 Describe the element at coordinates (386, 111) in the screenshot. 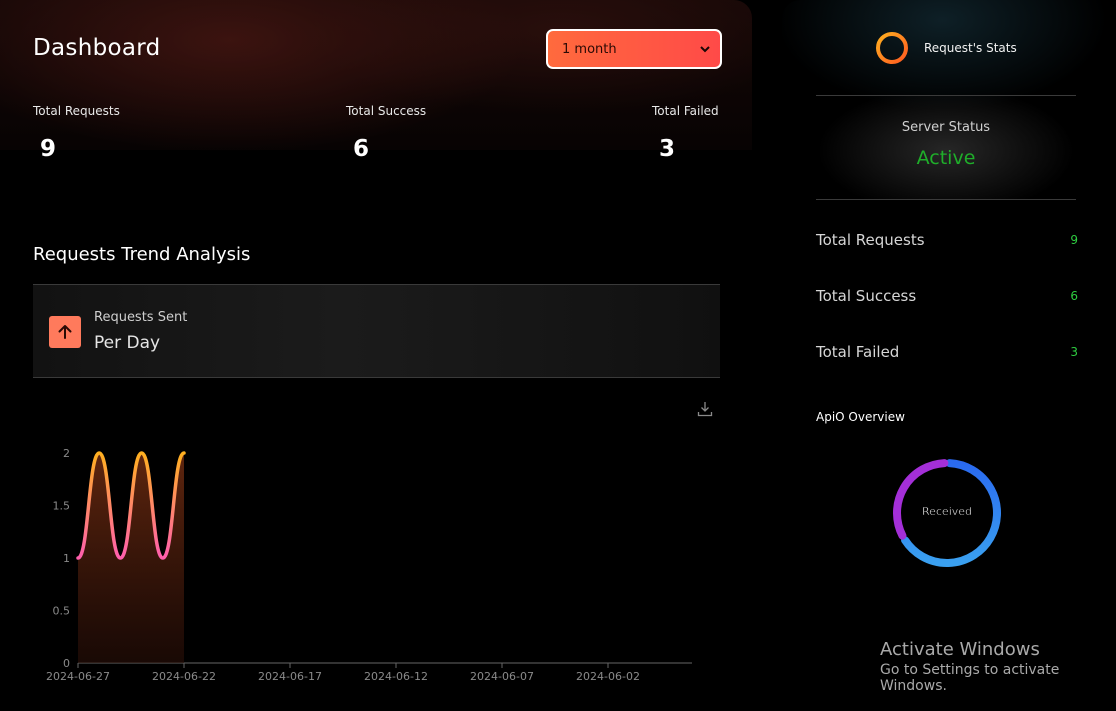

I see `stat-label: Total Success` at that location.